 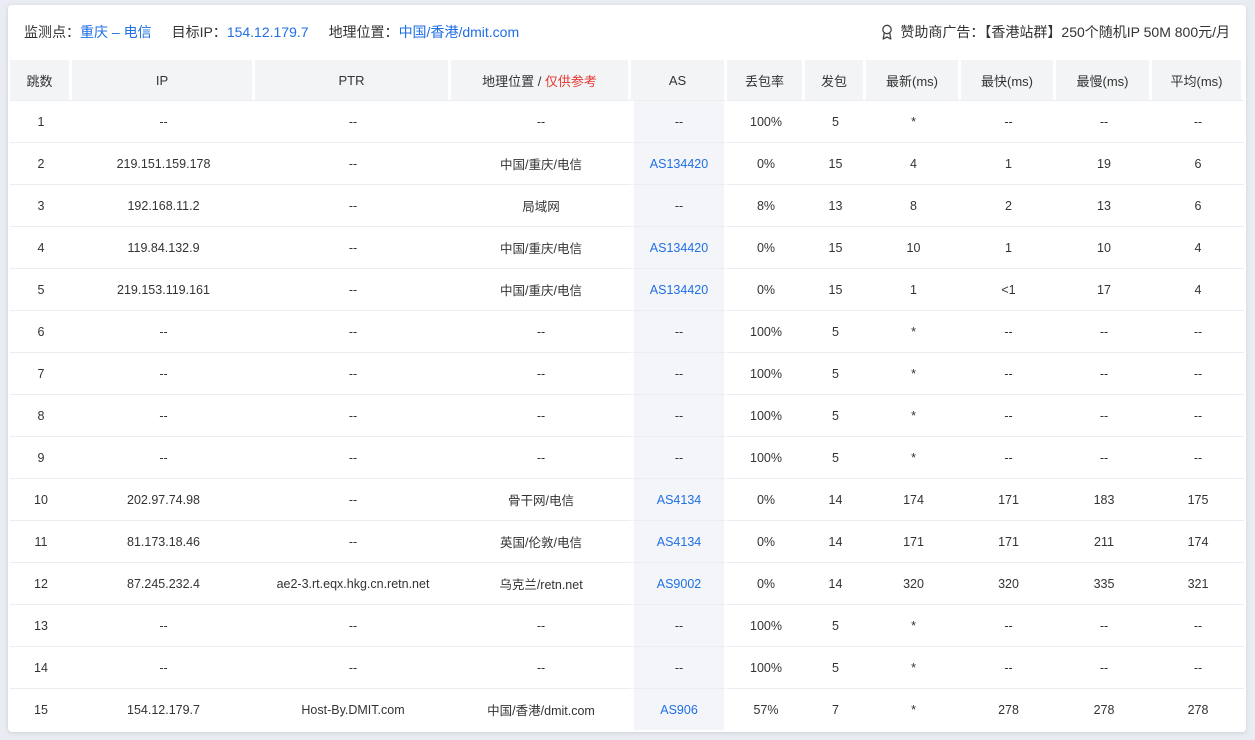 What do you see at coordinates (41, 163) in the screenshot?
I see `cell-hop: 2` at bounding box center [41, 163].